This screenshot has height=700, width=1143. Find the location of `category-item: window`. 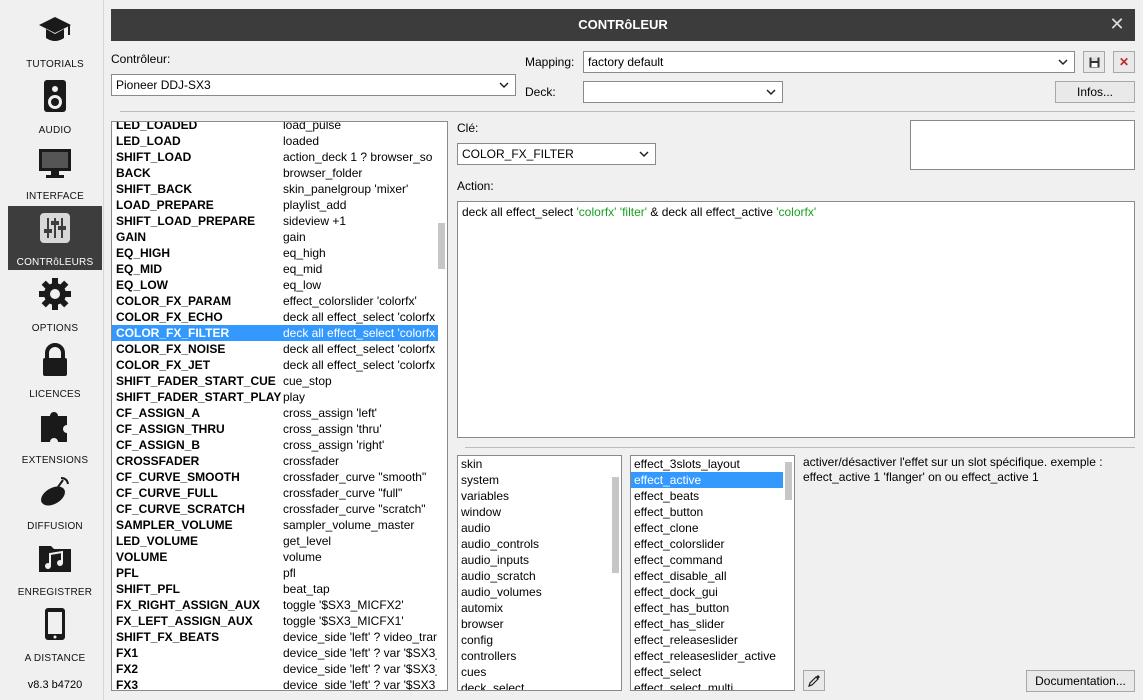

category-item: window is located at coordinates (534, 512).